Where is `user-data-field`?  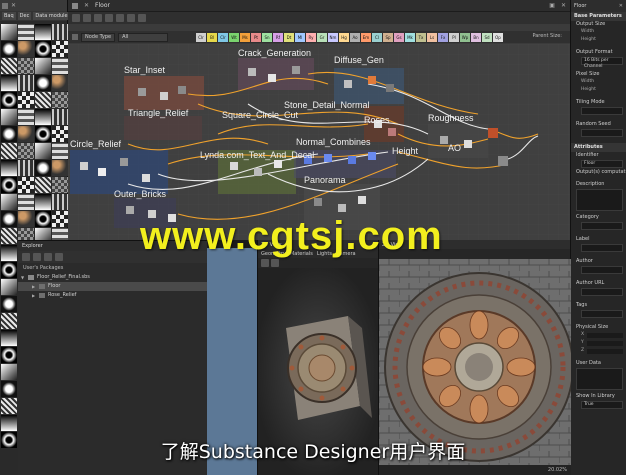
user-data-field is located at coordinates (599, 379).